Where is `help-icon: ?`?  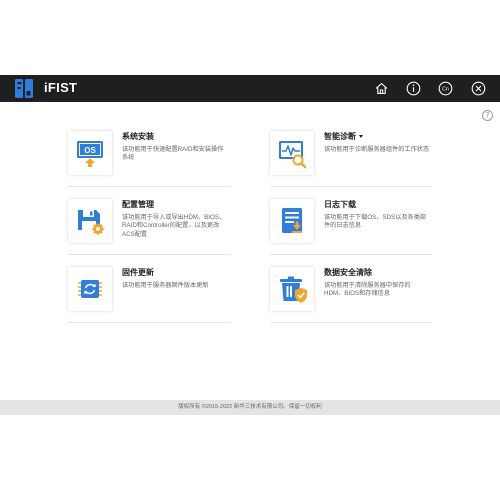
help-icon: ? is located at coordinates (487, 115).